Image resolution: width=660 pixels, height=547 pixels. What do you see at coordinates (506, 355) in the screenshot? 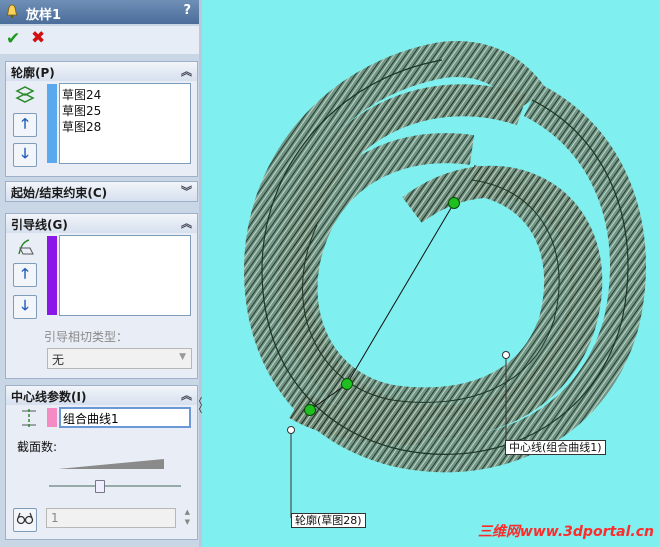
I see `centerline-anchor` at bounding box center [506, 355].